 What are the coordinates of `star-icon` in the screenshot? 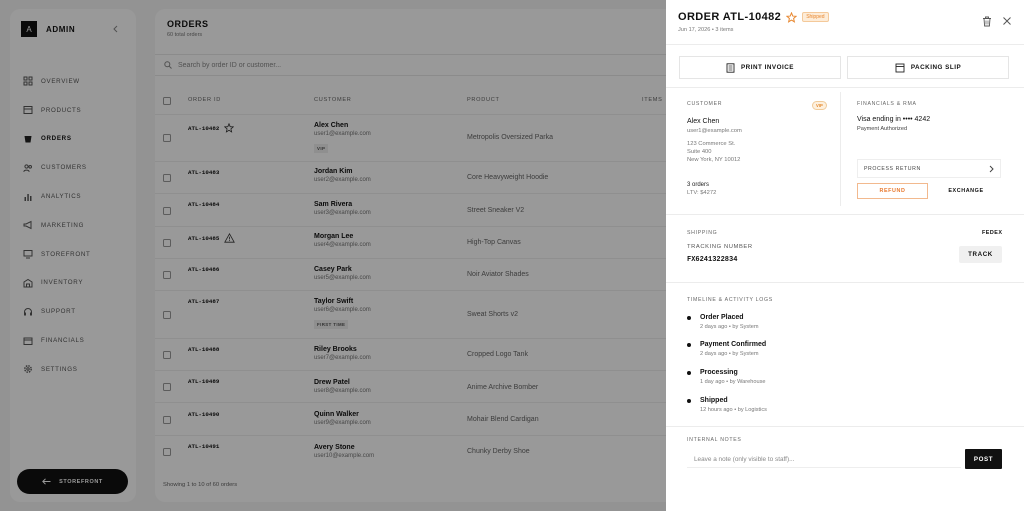 It's located at (792, 17).